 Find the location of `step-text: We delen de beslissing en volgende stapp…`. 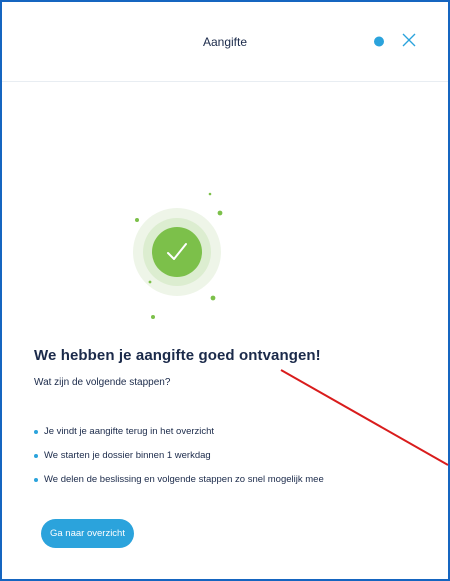

step-text: We delen de beslissing en volgende stapp… is located at coordinates (184, 479).